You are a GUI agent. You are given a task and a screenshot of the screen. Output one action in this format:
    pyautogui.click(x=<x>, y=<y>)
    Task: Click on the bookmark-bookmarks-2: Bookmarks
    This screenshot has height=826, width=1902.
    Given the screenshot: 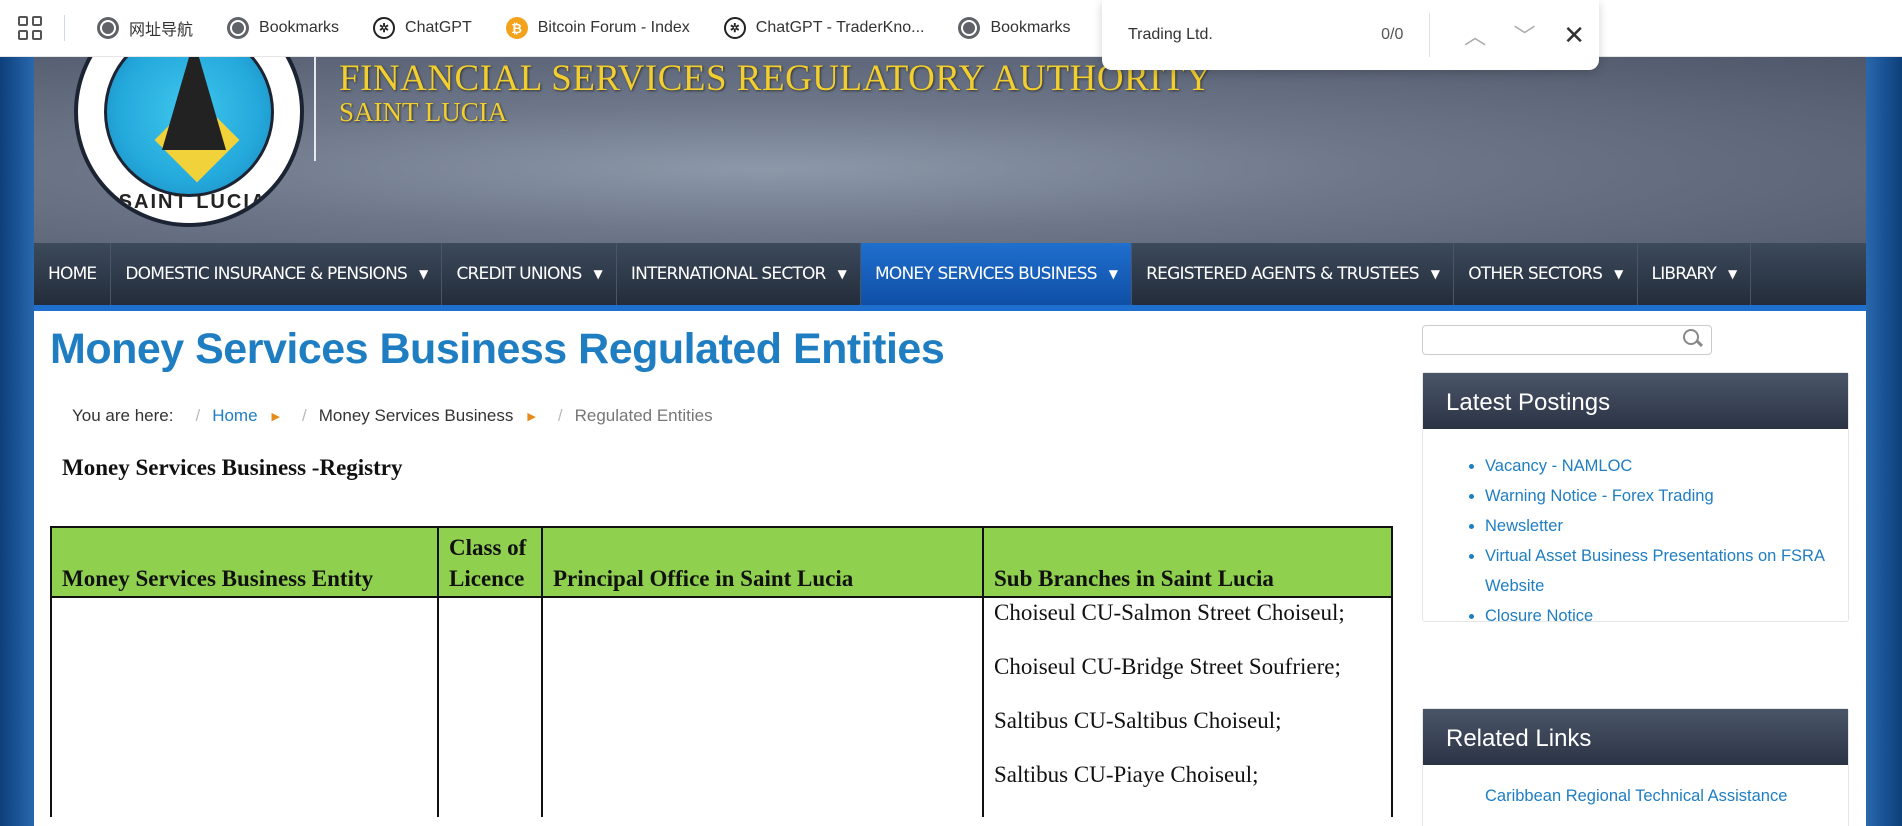 What is the action you would take?
    pyautogui.click(x=1014, y=28)
    